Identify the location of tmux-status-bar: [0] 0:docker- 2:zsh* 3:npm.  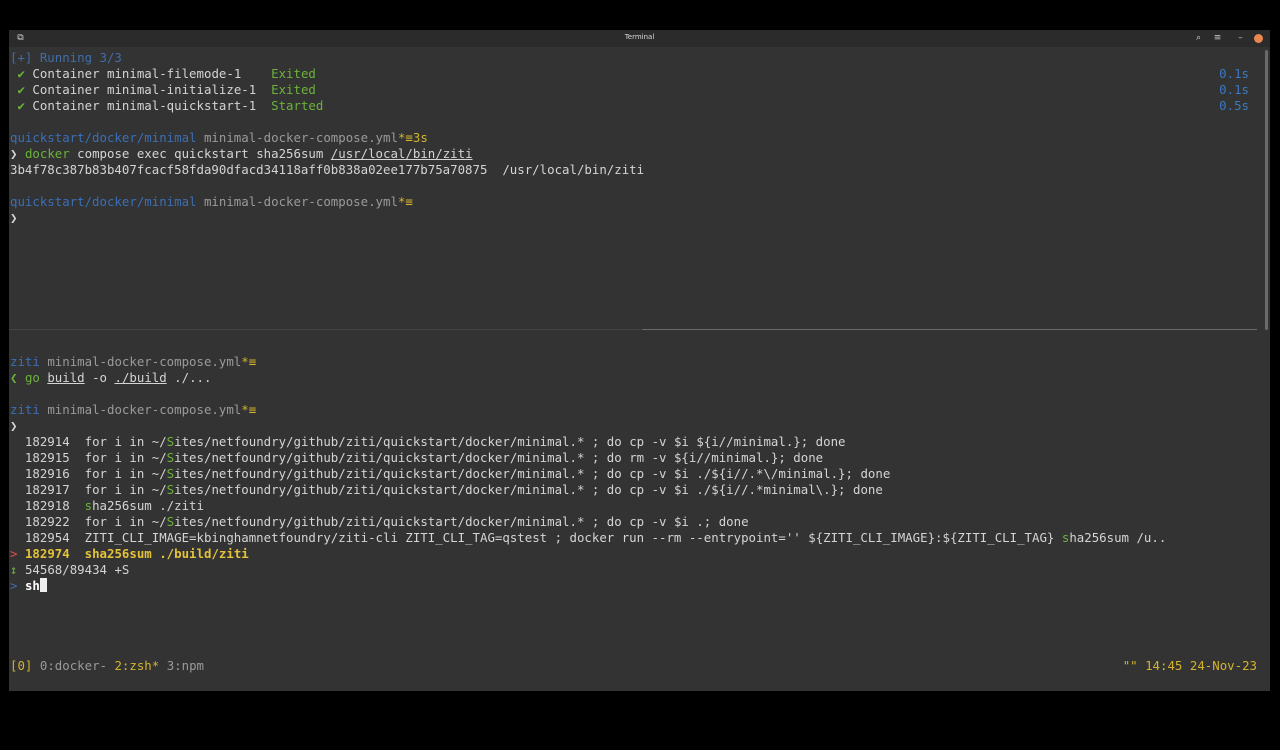
(107, 666).